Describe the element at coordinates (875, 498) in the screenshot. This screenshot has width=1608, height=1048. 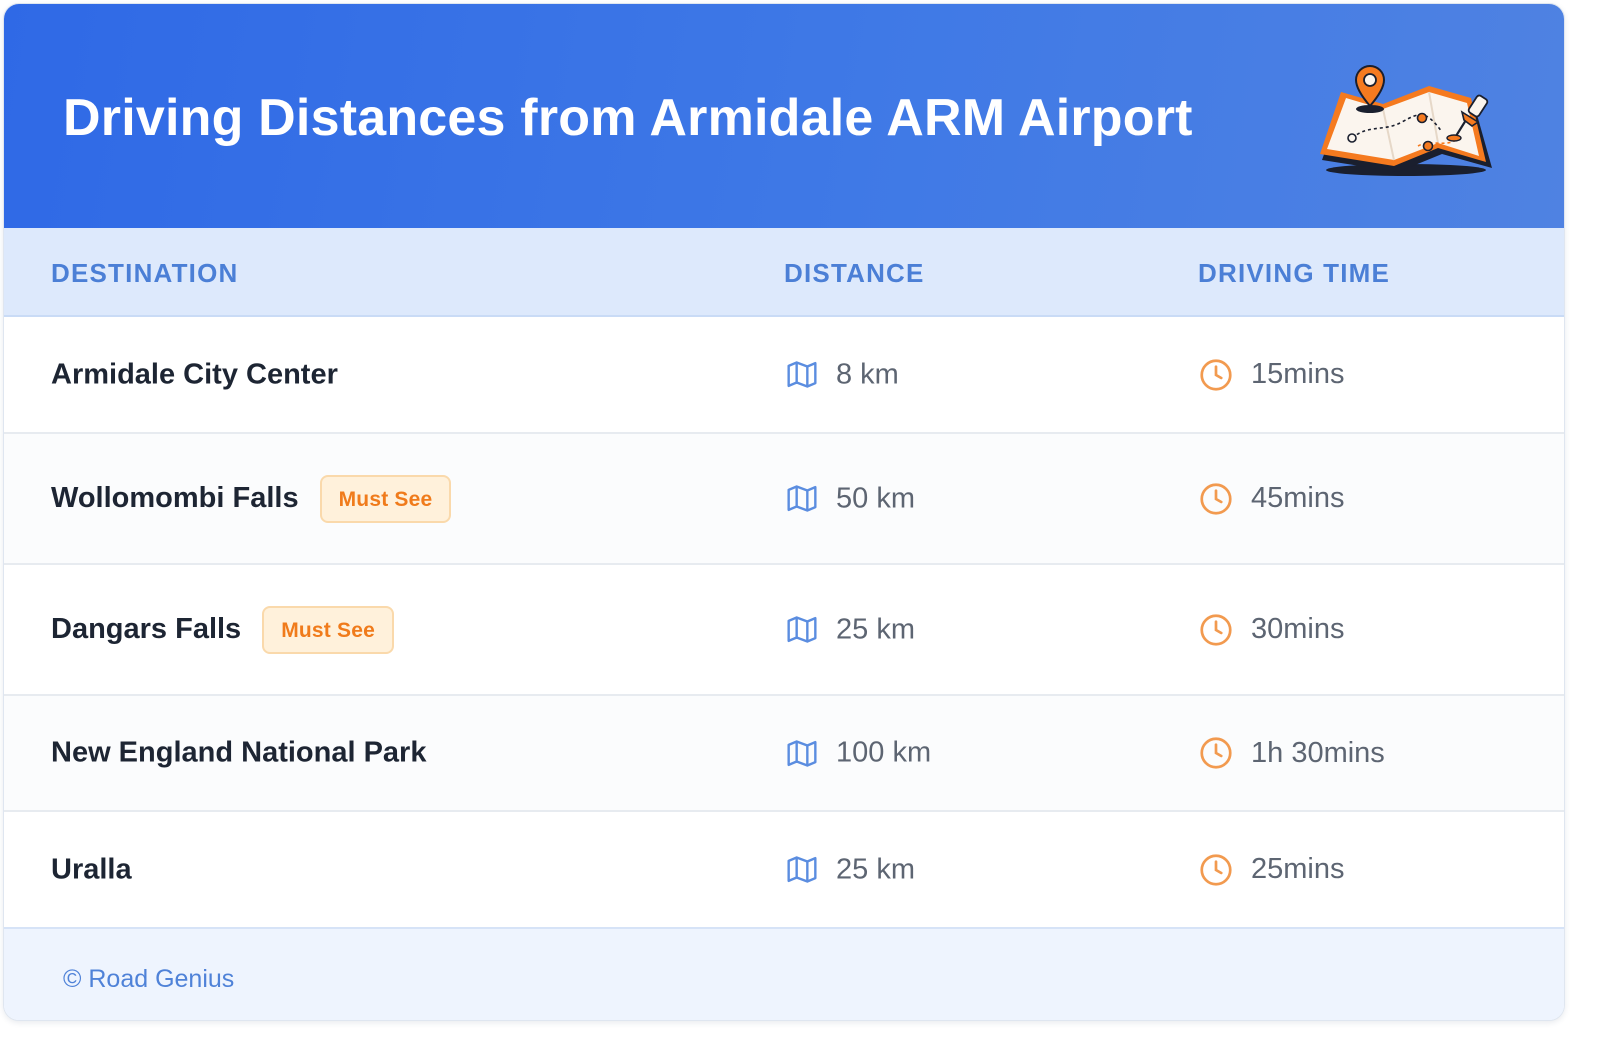
I see `distance-value: 50 km` at that location.